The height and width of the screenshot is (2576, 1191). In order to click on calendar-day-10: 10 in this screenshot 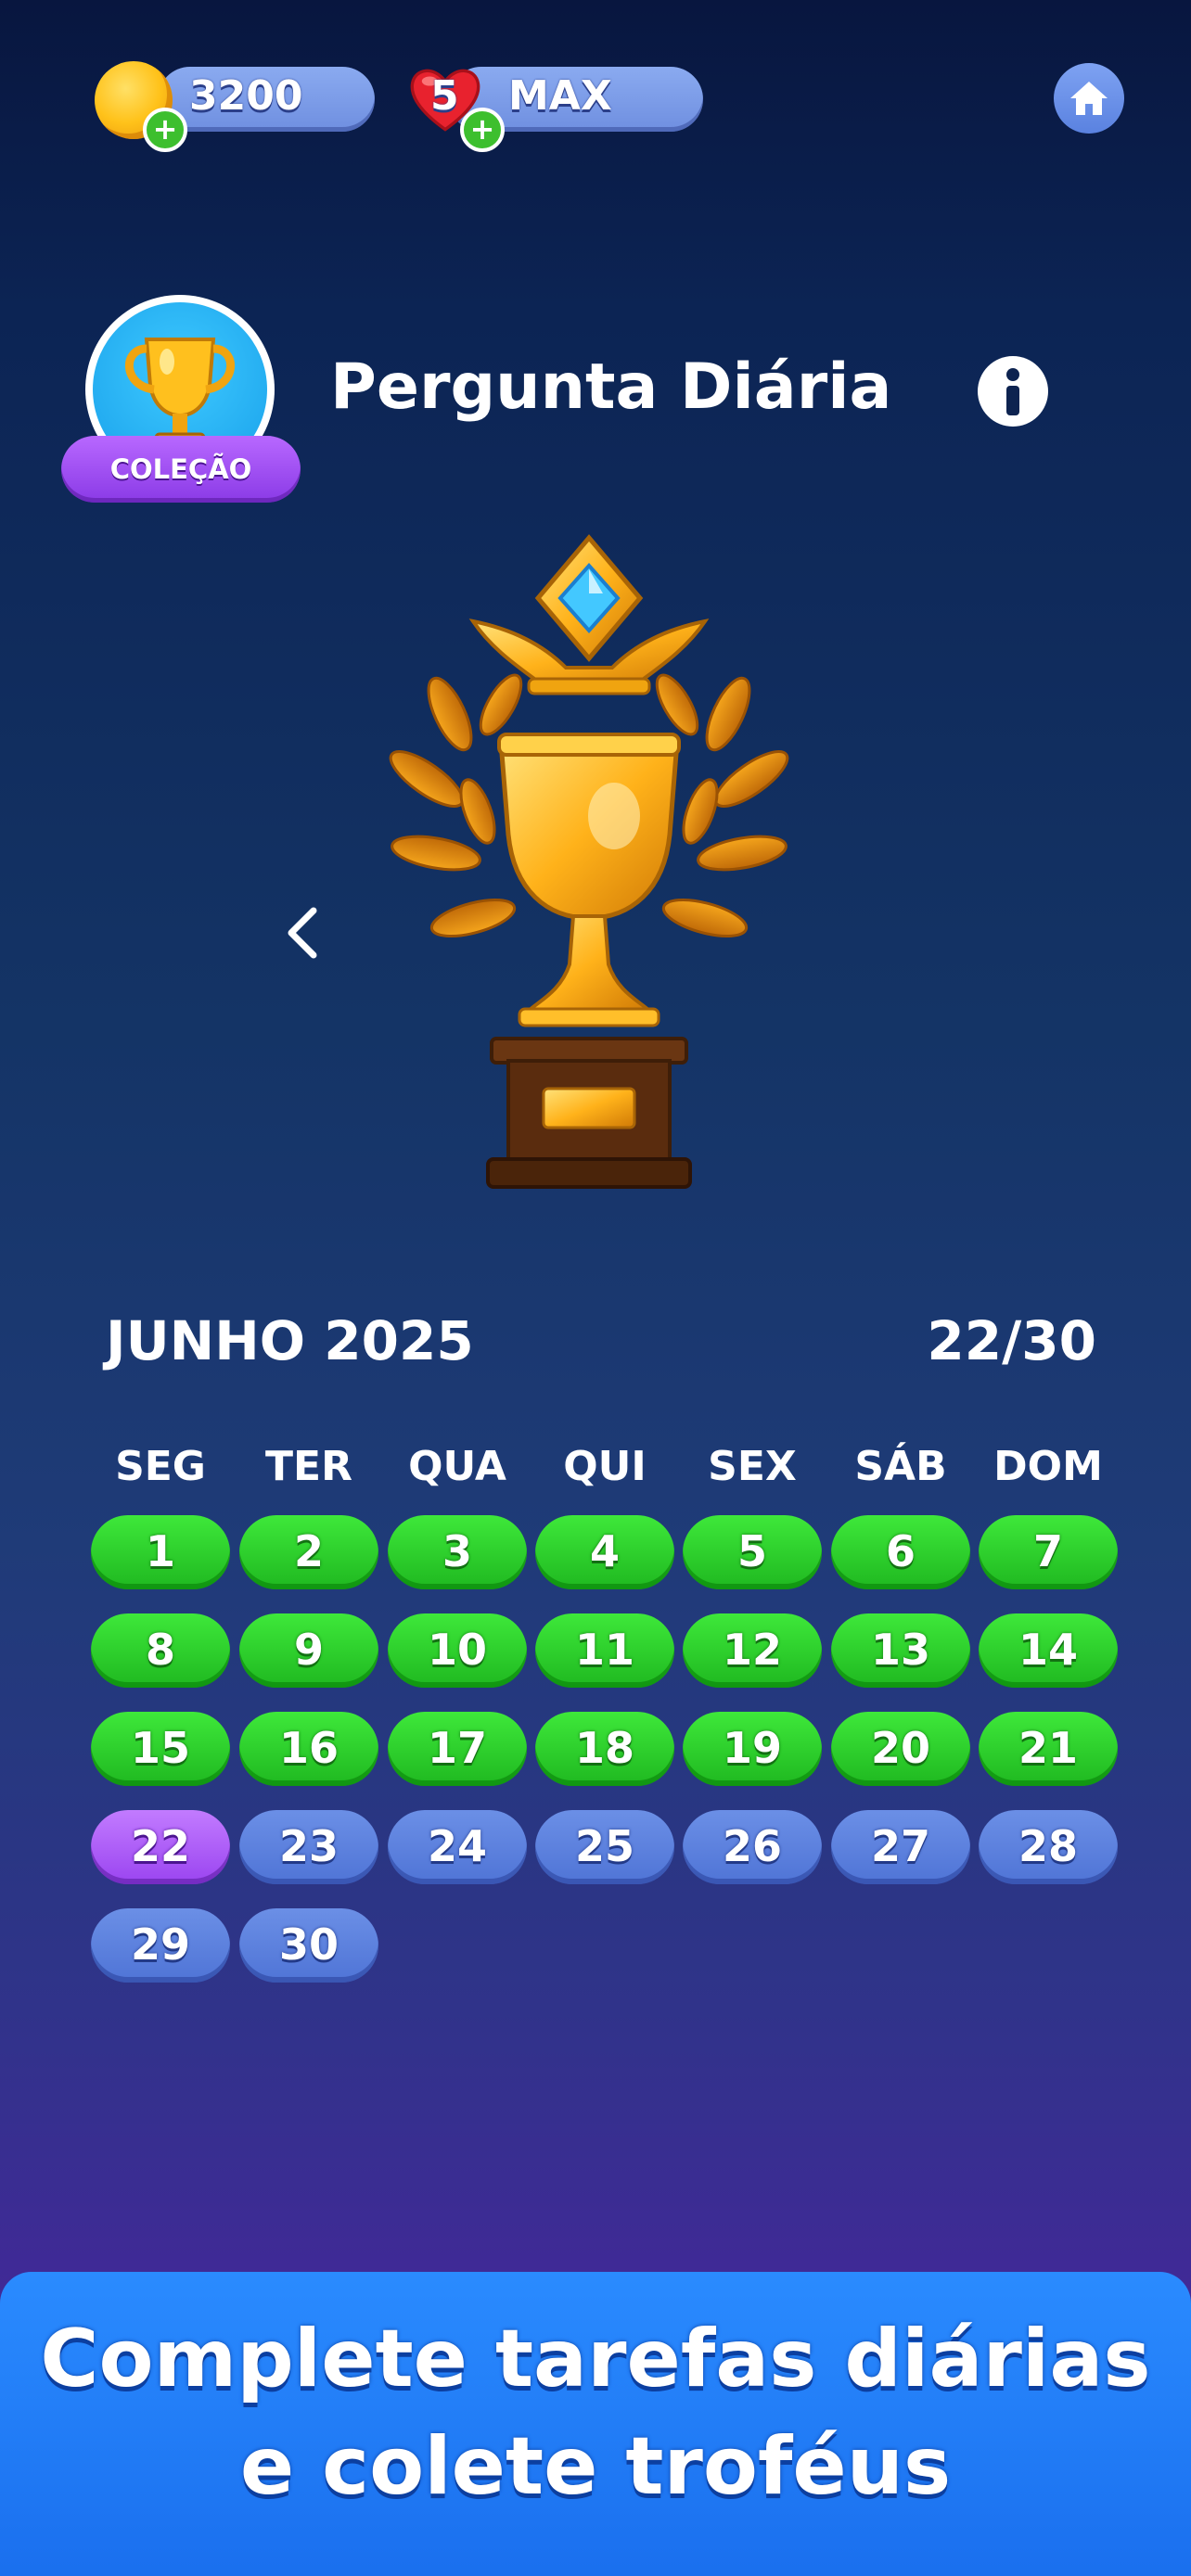, I will do `click(457, 1651)`.